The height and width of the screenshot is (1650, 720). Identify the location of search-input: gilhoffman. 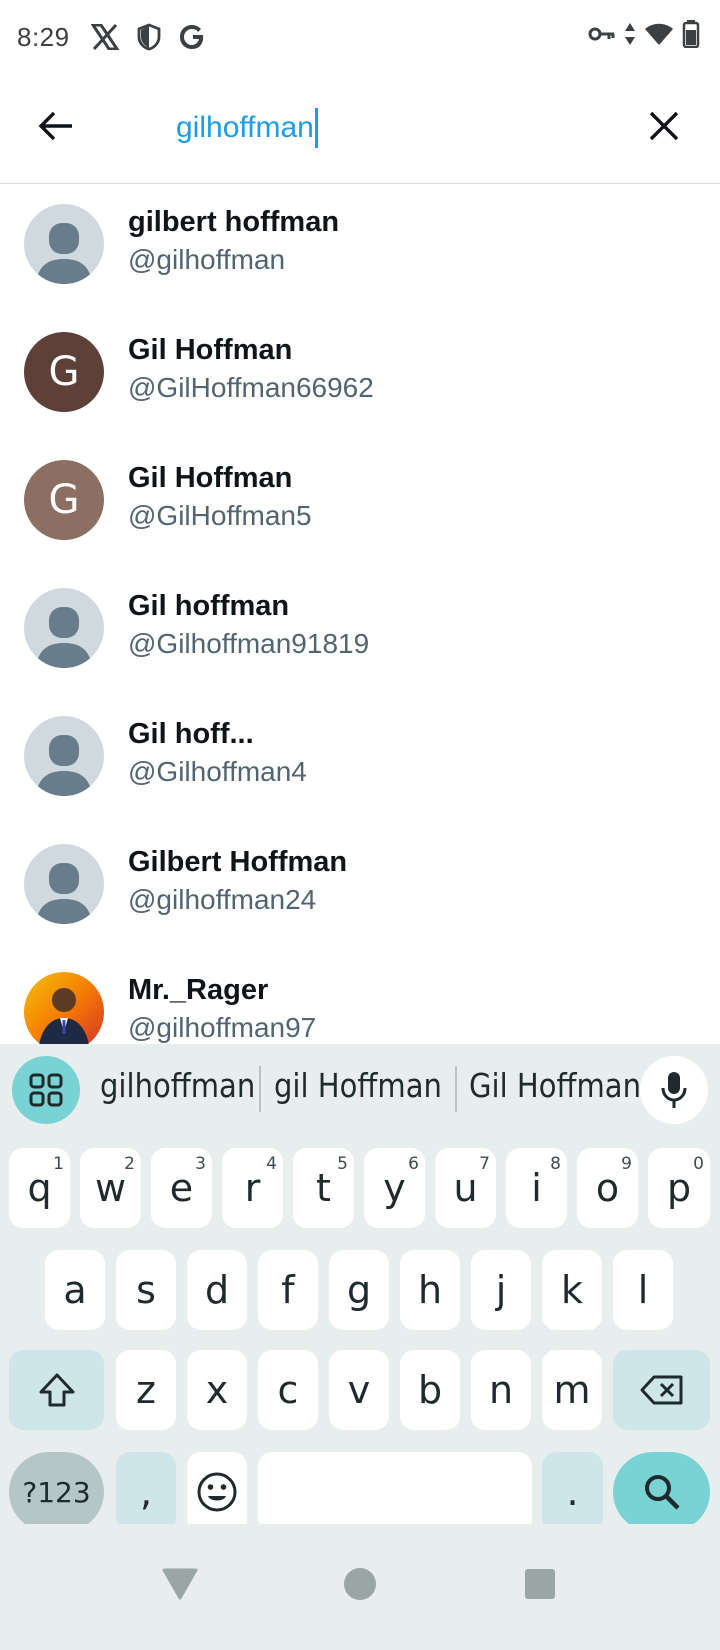
(386, 128).